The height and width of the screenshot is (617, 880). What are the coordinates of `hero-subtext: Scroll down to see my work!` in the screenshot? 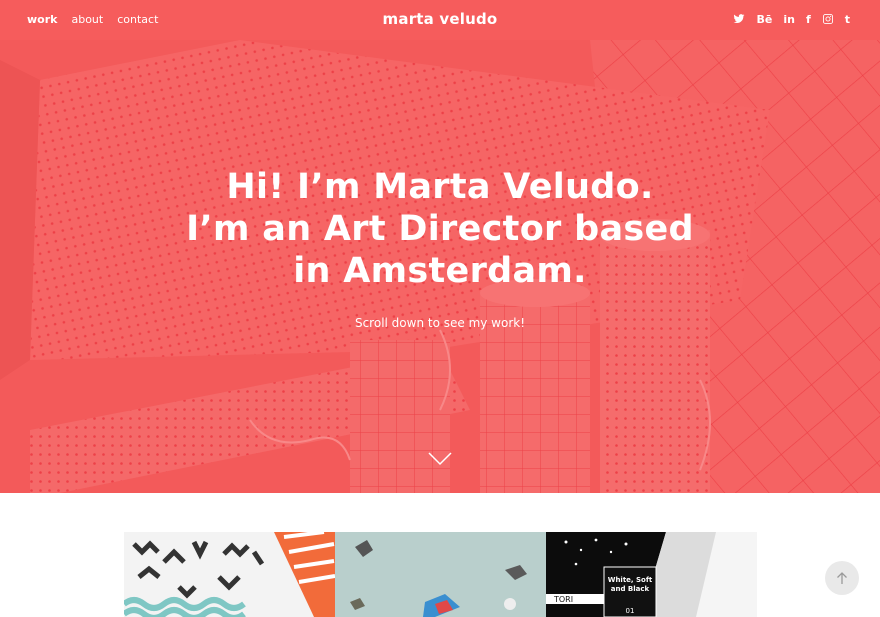 It's located at (440, 323).